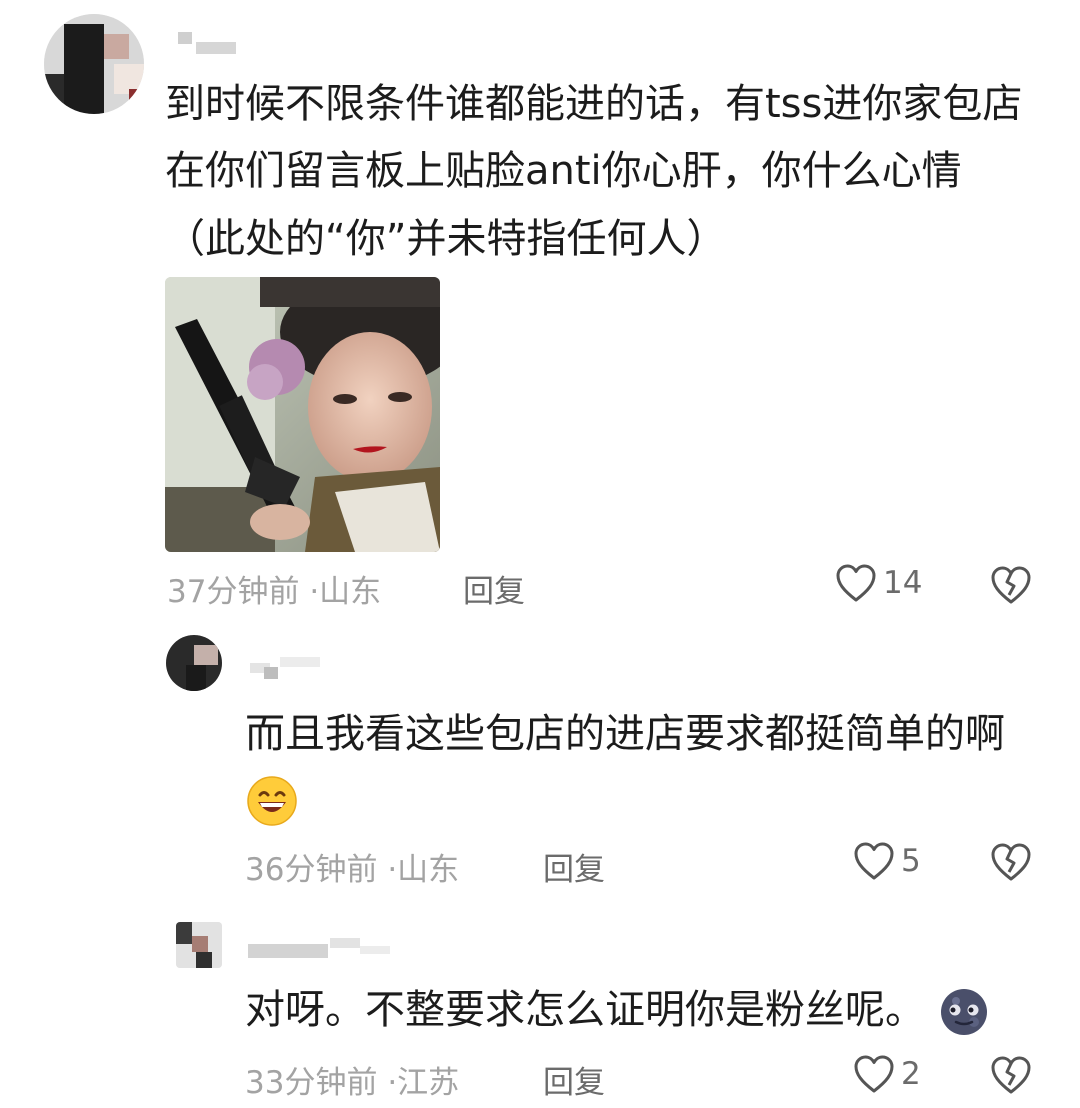  What do you see at coordinates (903, 583) in the screenshot?
I see `like-count: 14` at bounding box center [903, 583].